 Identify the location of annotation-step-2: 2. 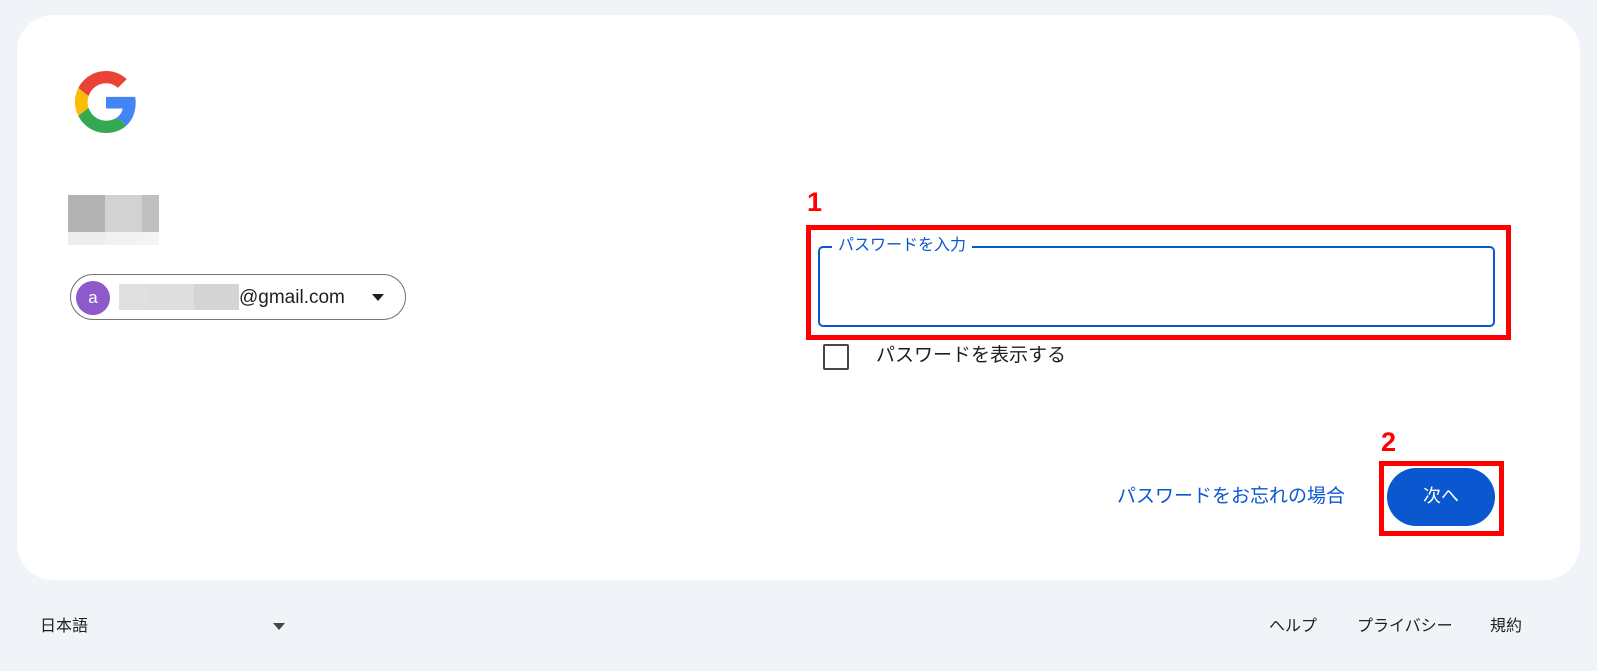
(1389, 442).